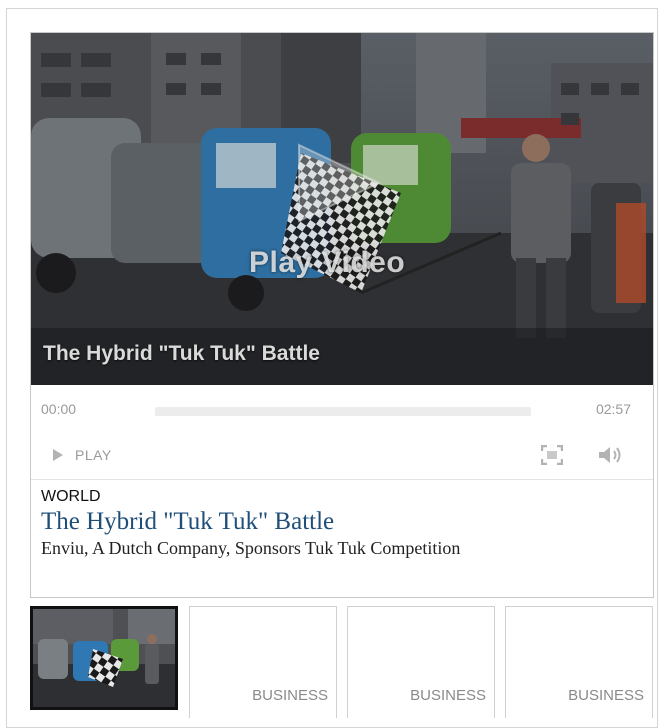 The image size is (666, 728). What do you see at coordinates (327, 263) in the screenshot?
I see `play-video-overlay-label: Play Video` at bounding box center [327, 263].